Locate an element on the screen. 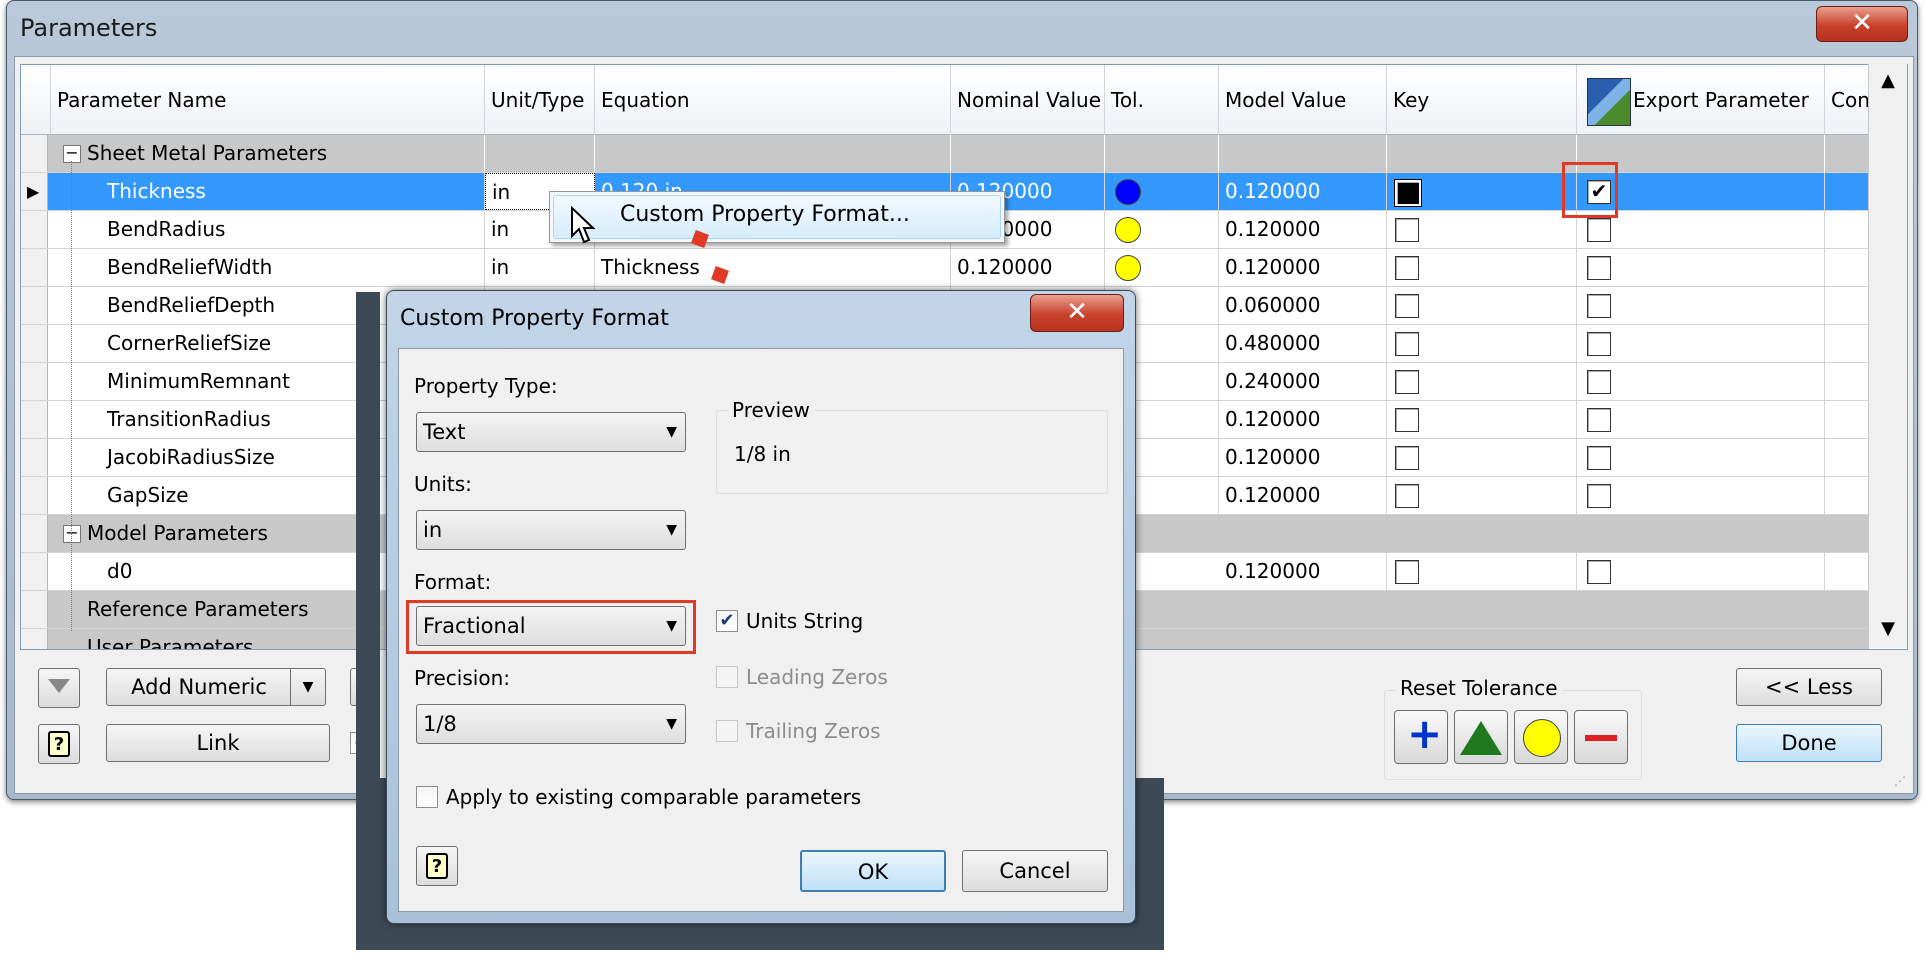 The height and width of the screenshot is (967, 1926). cancel-button: Cancel is located at coordinates (1035, 871).